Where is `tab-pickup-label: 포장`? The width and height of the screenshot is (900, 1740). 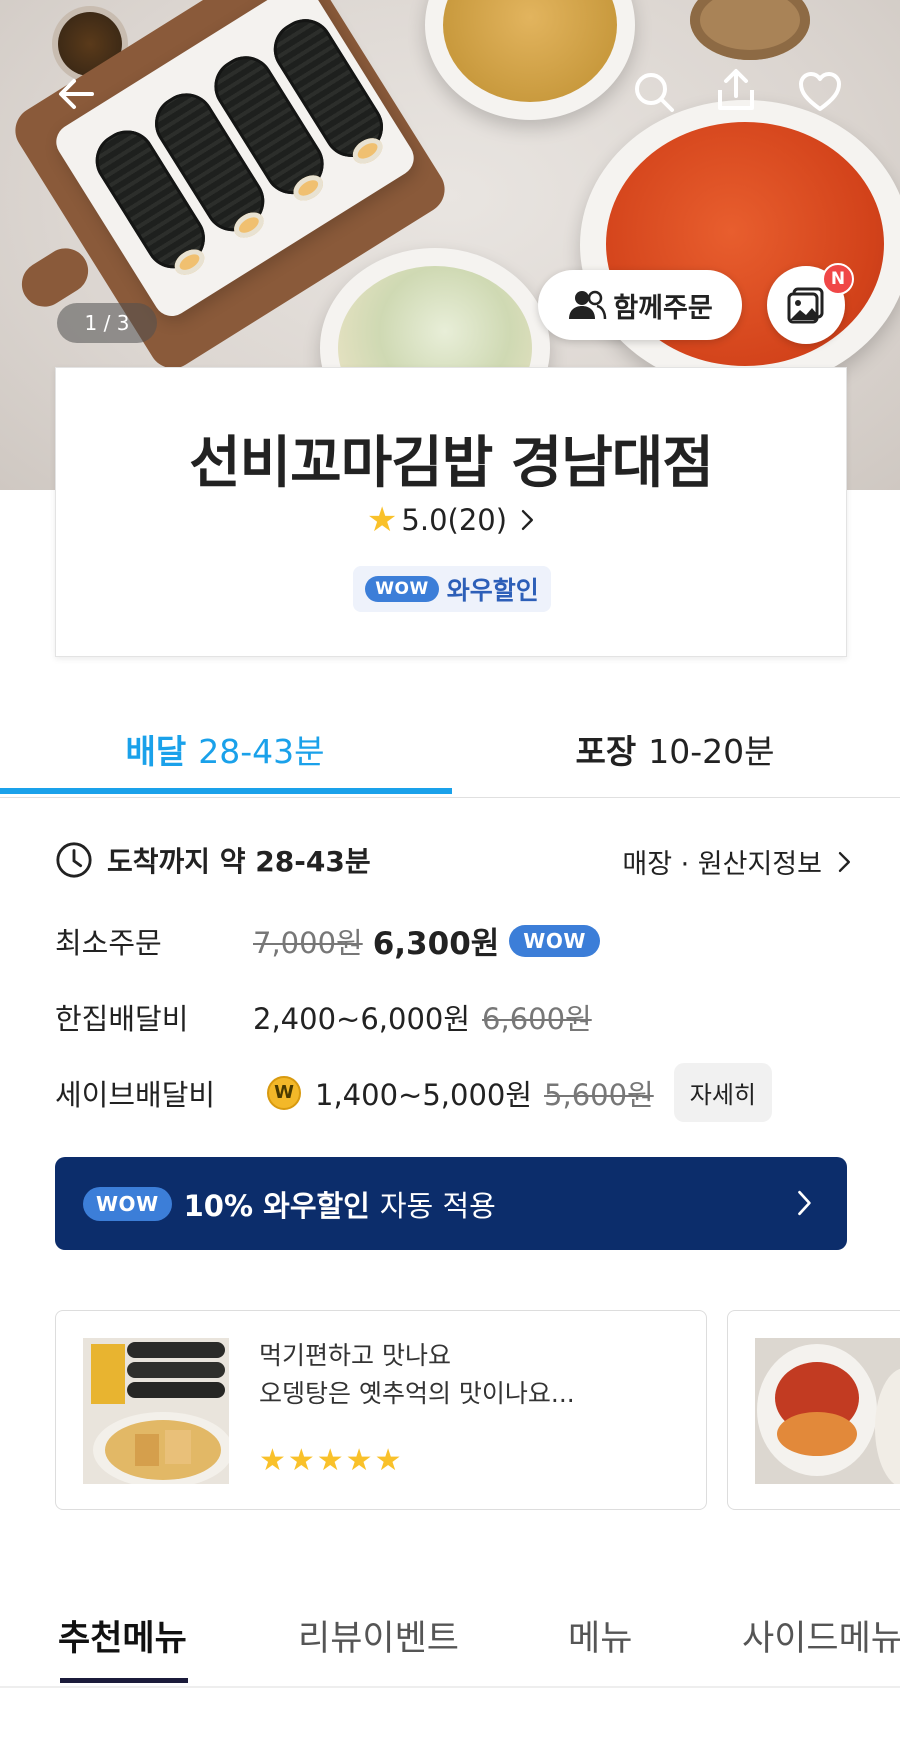
tab-pickup-label: 포장 is located at coordinates (606, 751).